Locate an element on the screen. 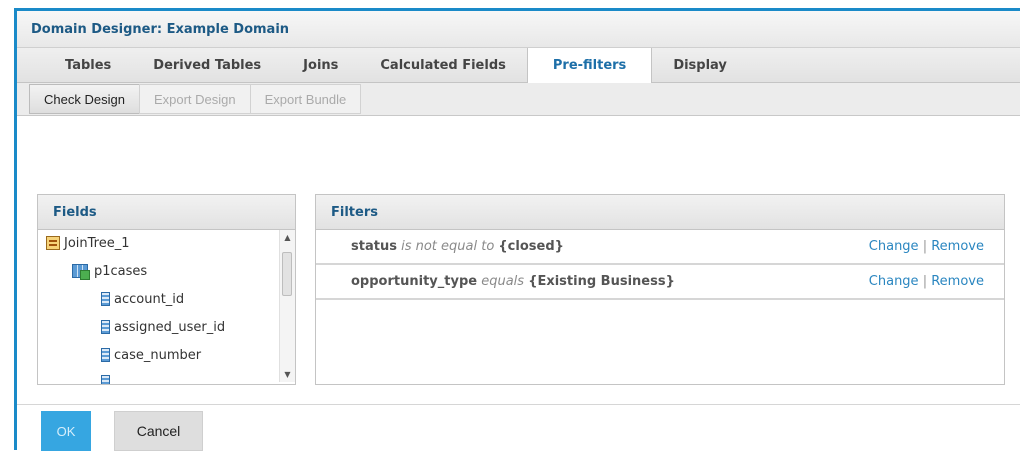 The height and width of the screenshot is (451, 1020). ok-button: OK is located at coordinates (66, 431).